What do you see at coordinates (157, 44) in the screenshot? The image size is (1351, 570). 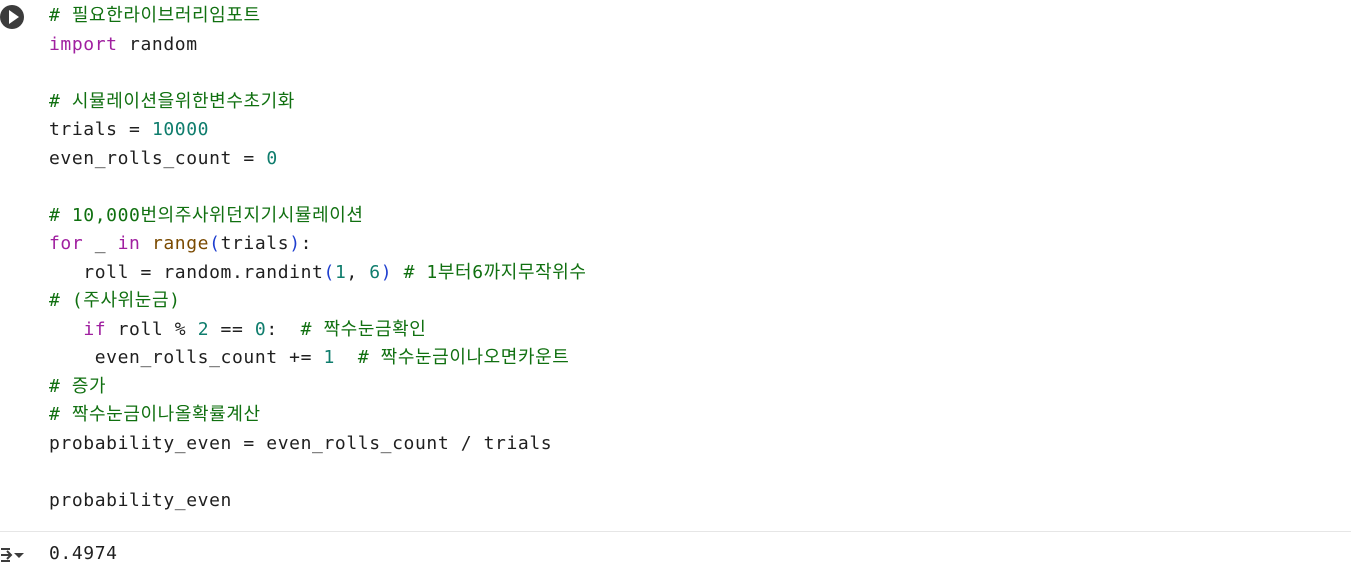 I see `code-token: random` at bounding box center [157, 44].